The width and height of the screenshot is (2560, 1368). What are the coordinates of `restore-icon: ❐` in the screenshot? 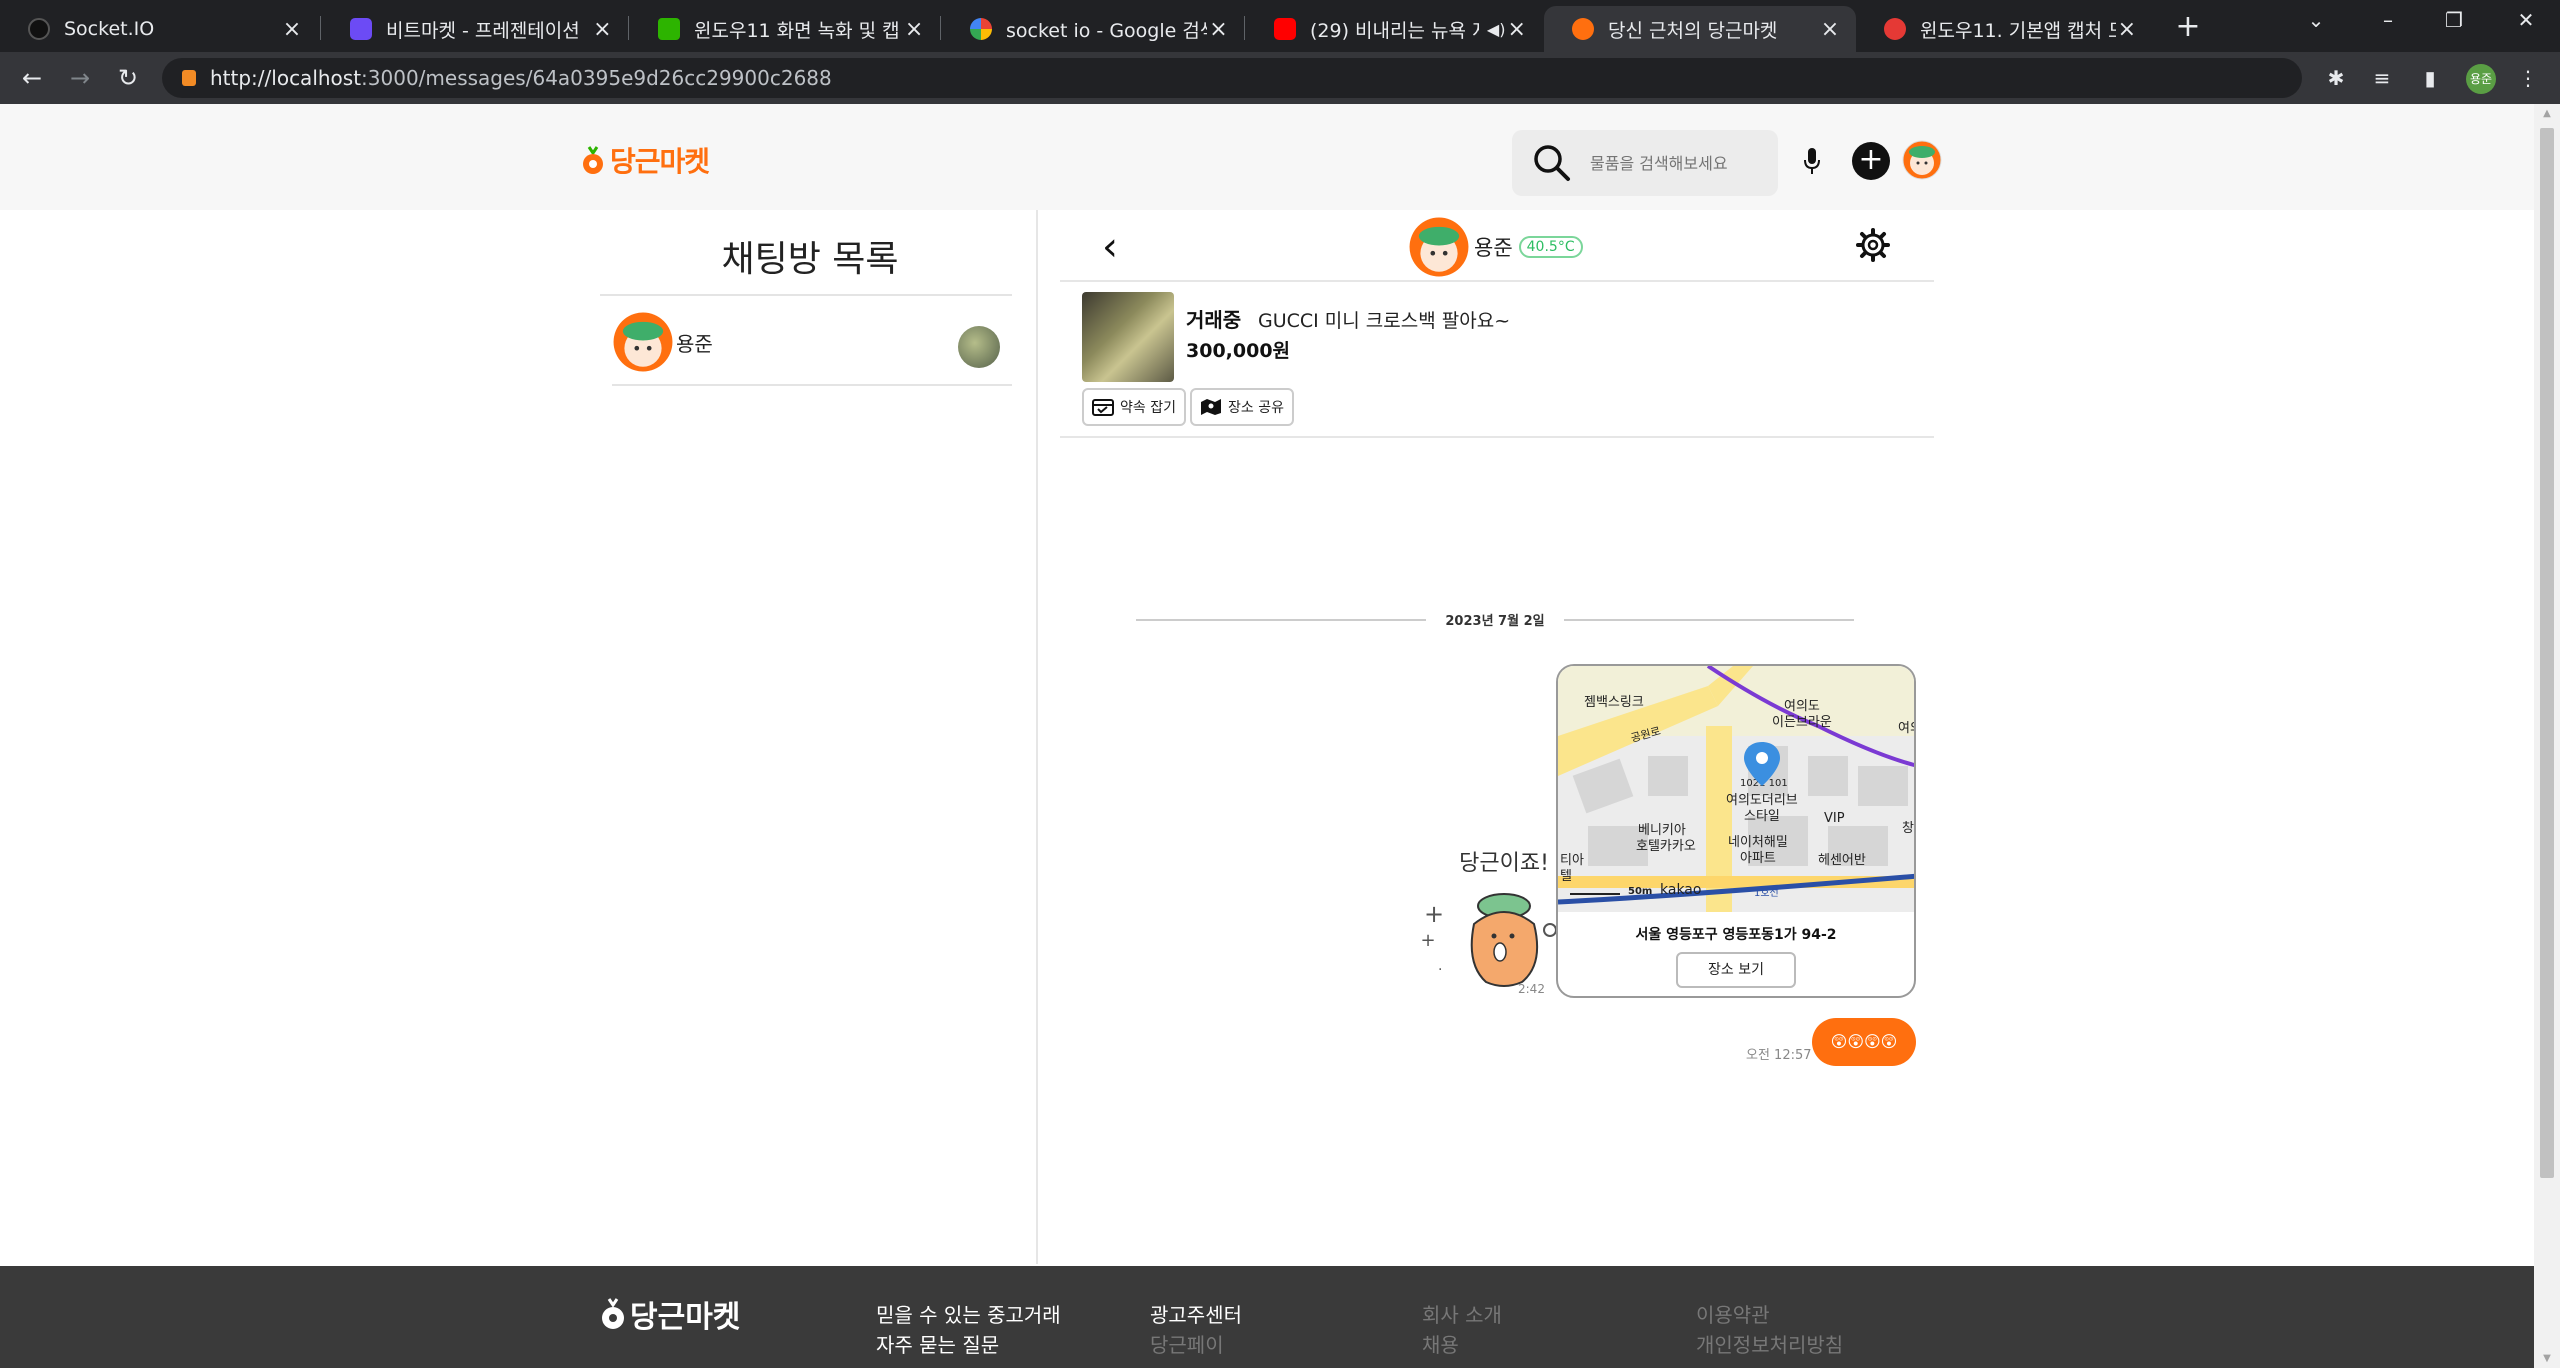 It's located at (2454, 20).